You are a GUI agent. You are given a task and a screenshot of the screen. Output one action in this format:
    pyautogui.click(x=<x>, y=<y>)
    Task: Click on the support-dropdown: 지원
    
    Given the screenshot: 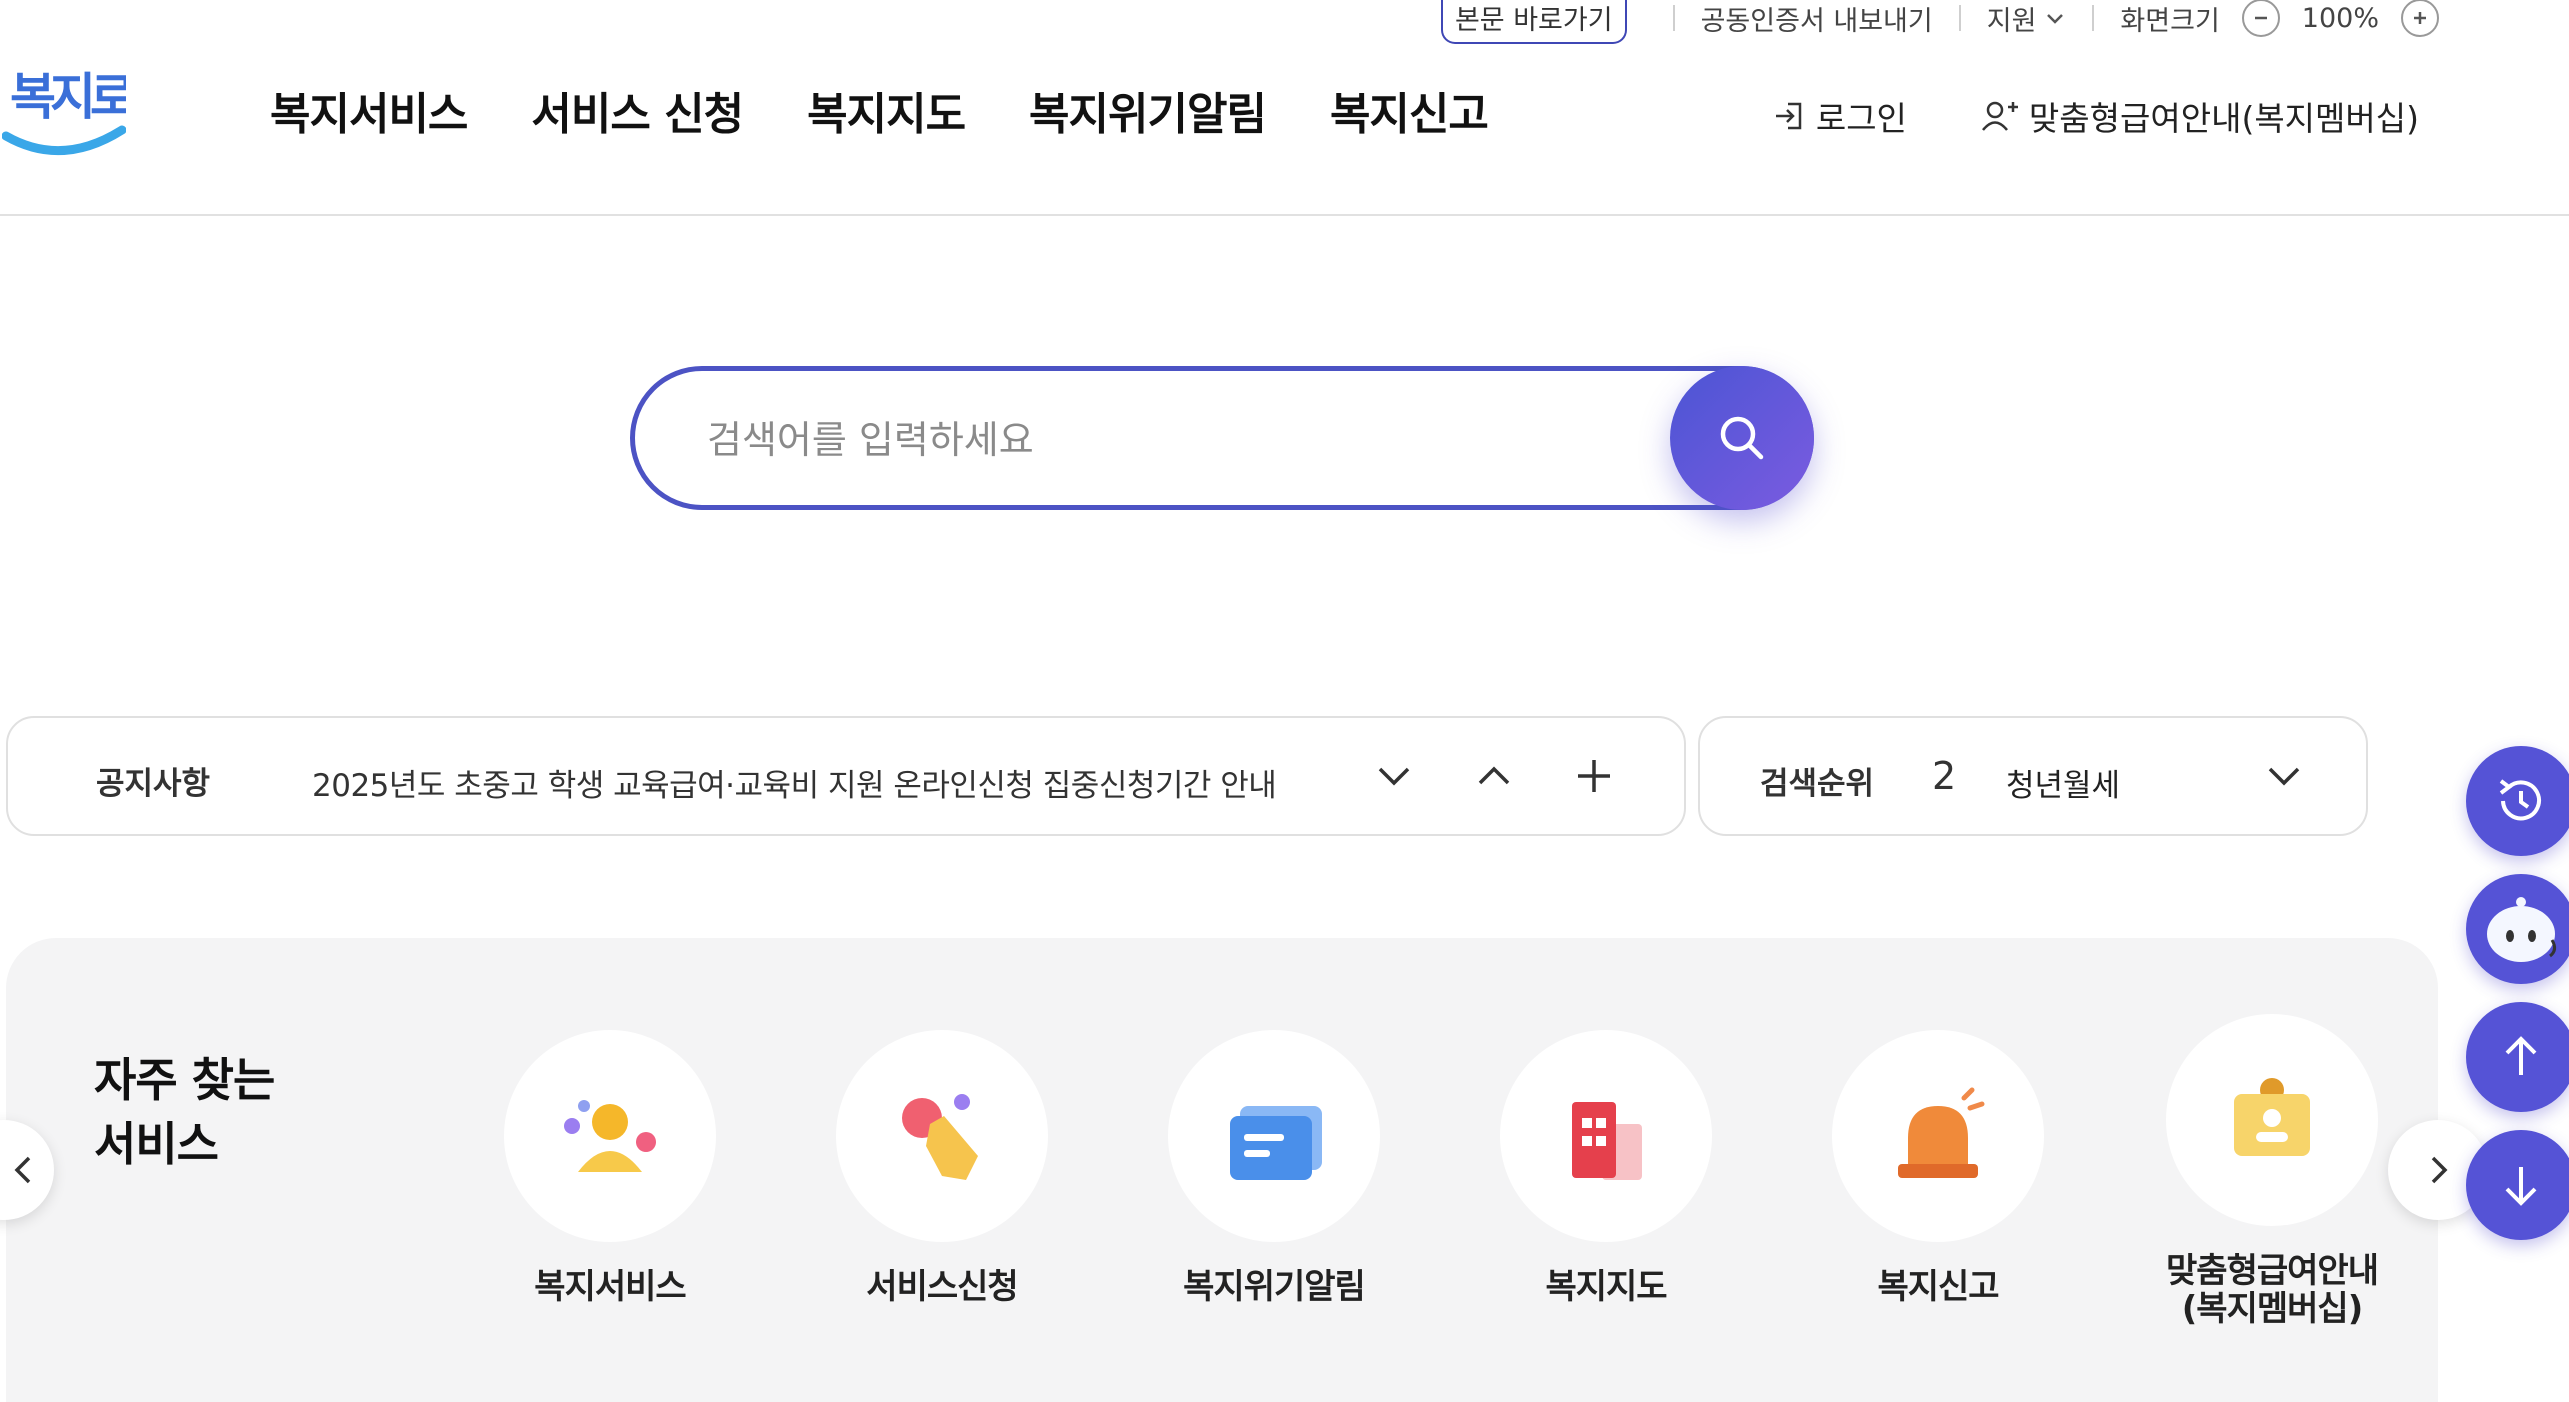 What is the action you would take?
    pyautogui.click(x=2027, y=19)
    